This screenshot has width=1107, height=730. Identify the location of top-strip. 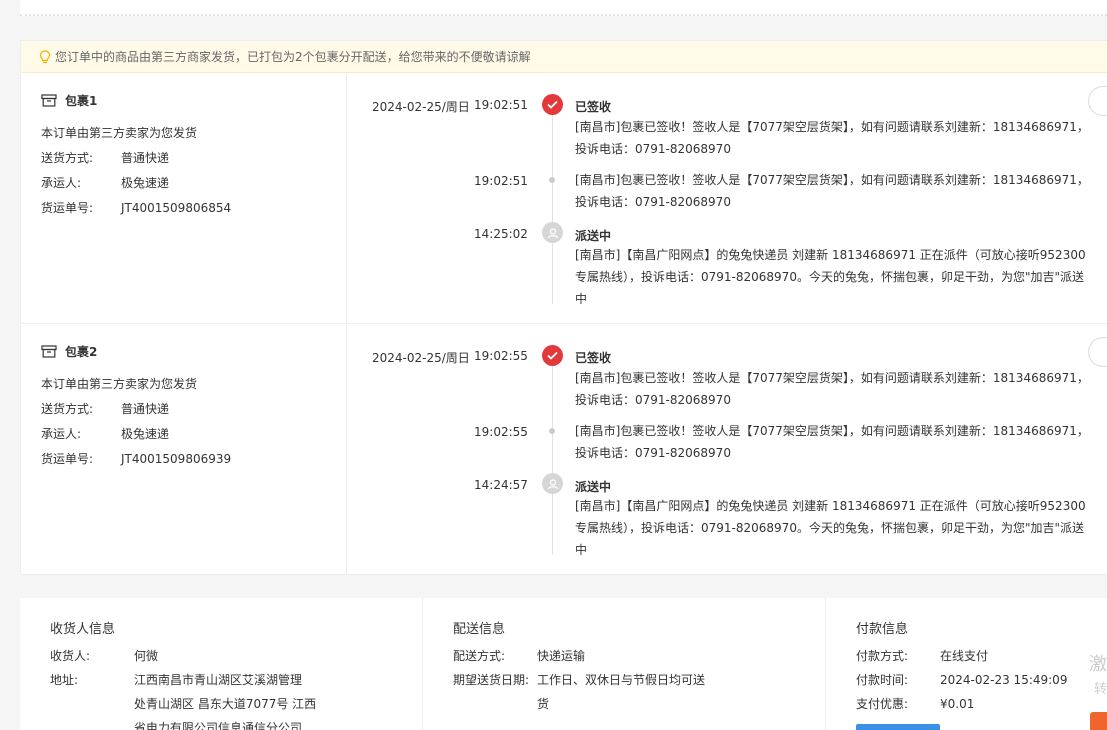
(563, 8).